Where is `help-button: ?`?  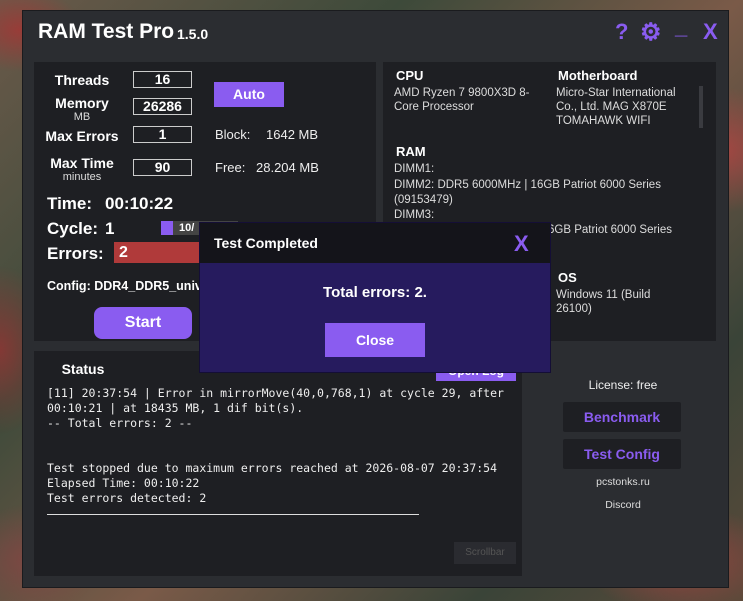
help-button: ? is located at coordinates (621, 32).